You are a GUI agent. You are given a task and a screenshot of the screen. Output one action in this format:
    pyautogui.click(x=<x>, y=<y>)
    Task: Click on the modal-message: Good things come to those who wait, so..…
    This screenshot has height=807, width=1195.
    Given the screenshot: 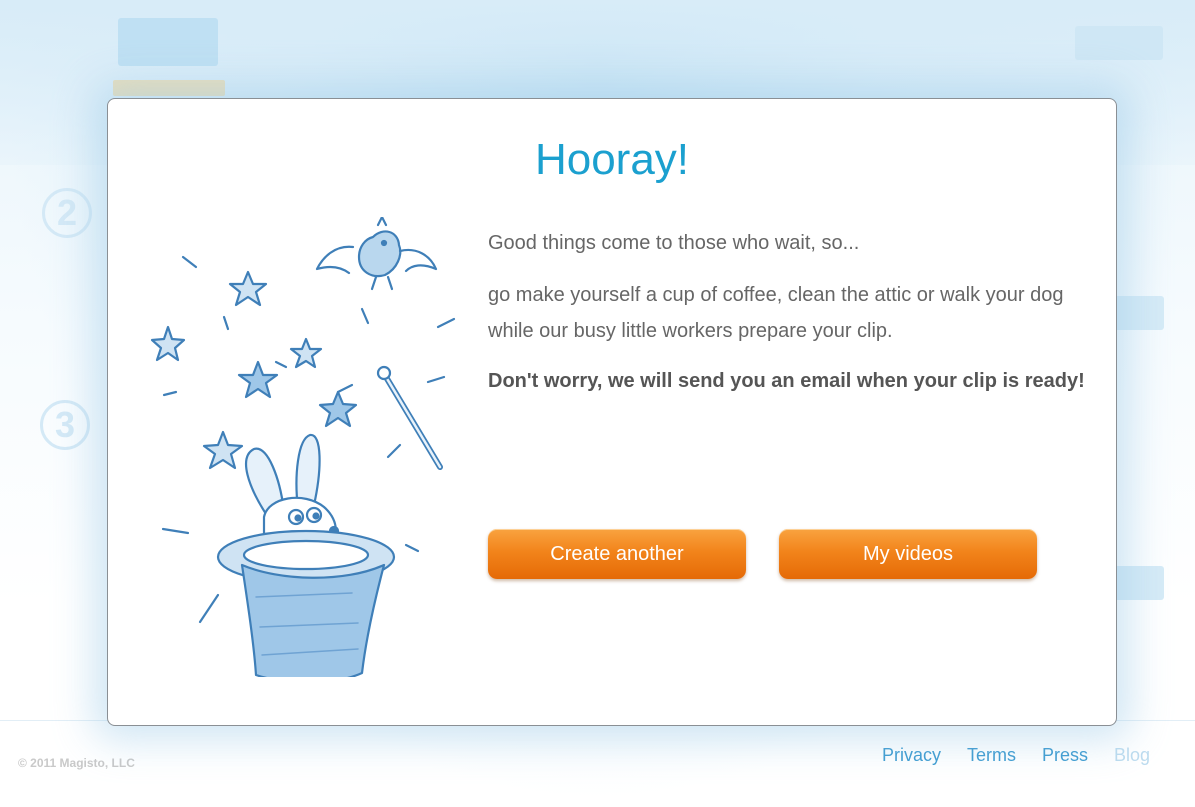 What is the action you would take?
    pyautogui.click(x=793, y=320)
    